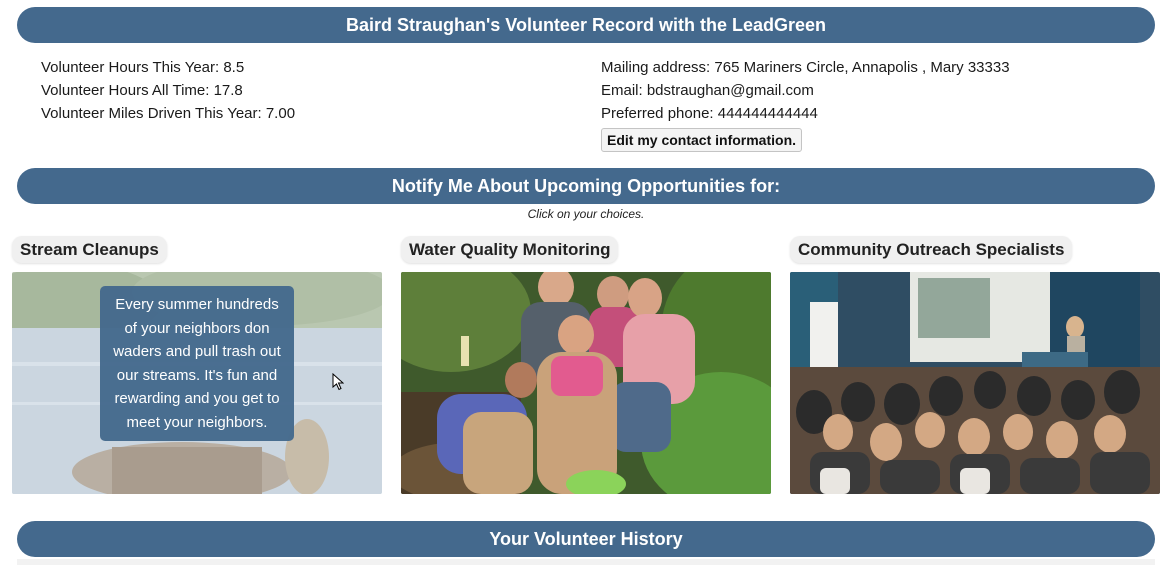 This screenshot has width=1172, height=565. What do you see at coordinates (143, 67) in the screenshot?
I see `hours-this-year: Volunteer Hours This Year: 8.5` at bounding box center [143, 67].